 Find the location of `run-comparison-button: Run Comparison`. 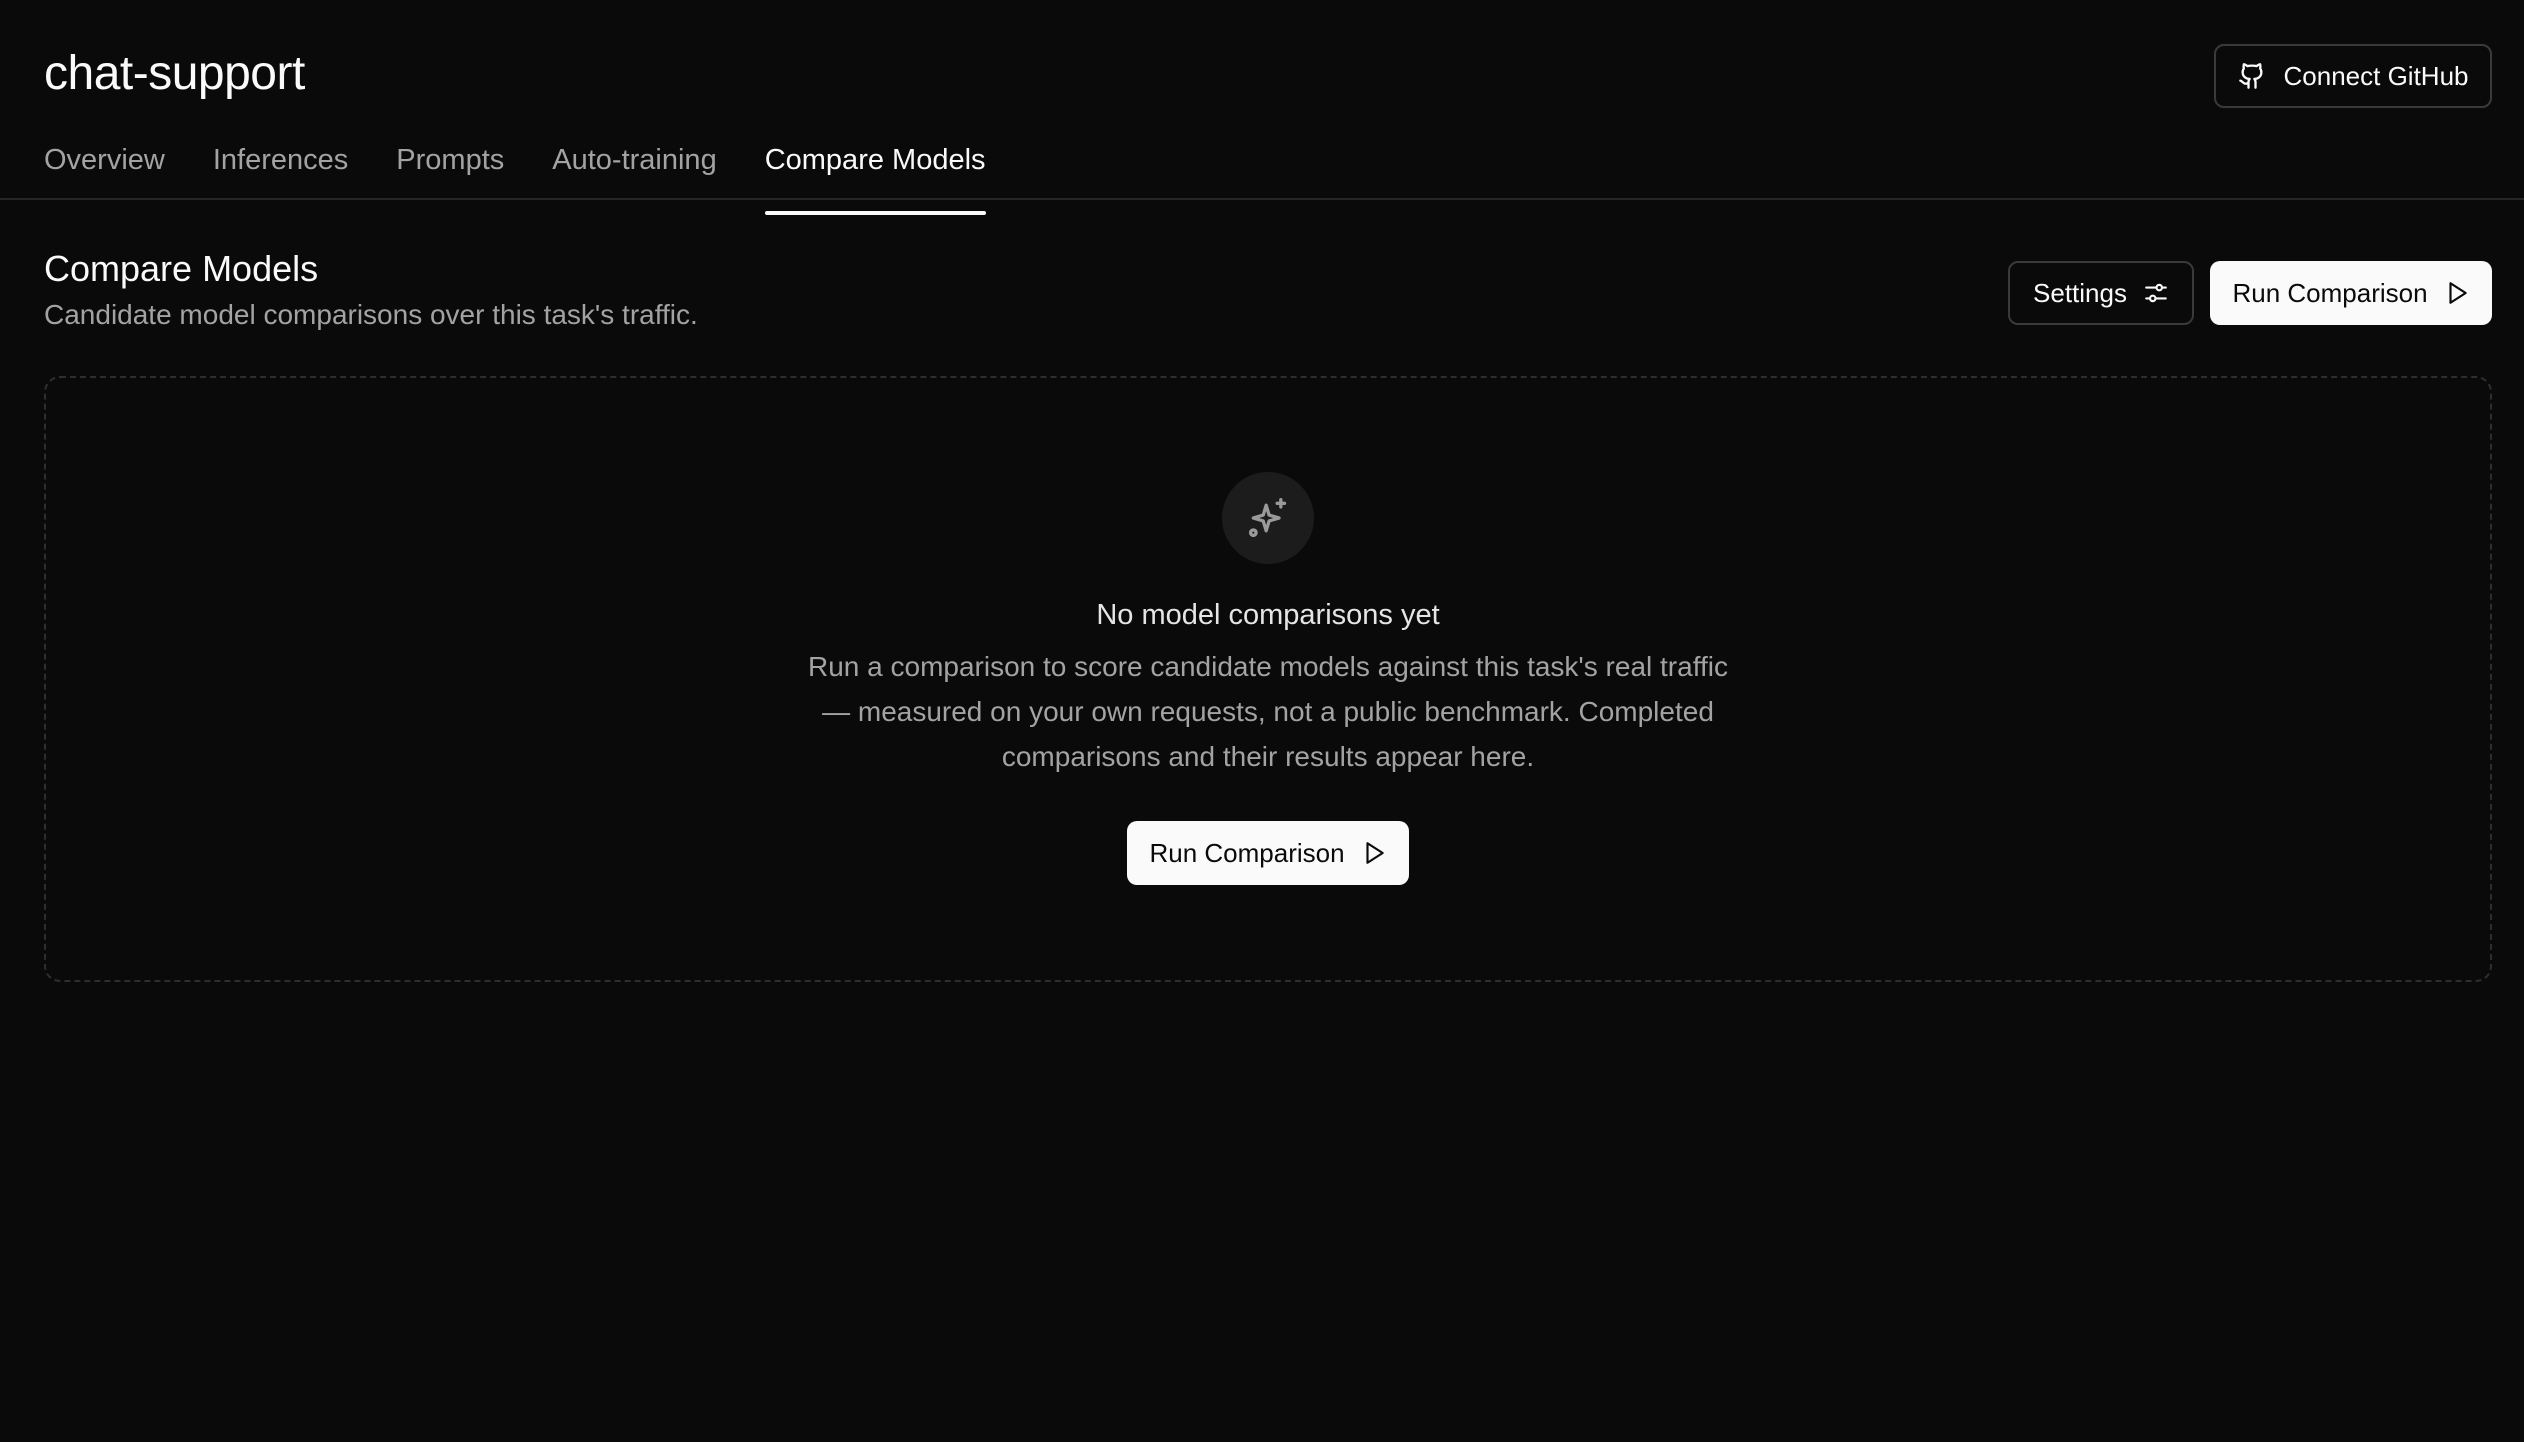

run-comparison-button: Run Comparison is located at coordinates (2351, 293).